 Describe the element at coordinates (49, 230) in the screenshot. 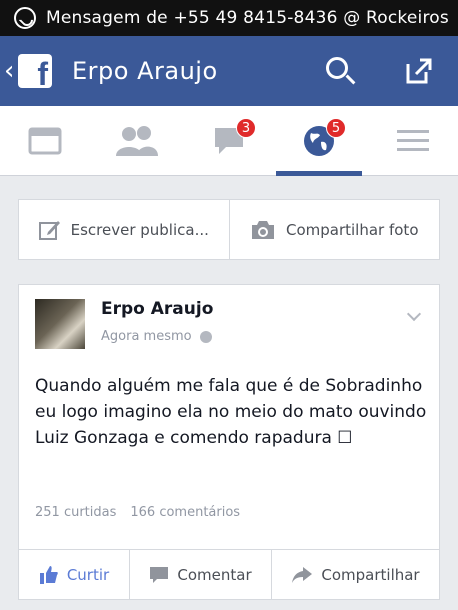

I see `pencil-icon` at that location.